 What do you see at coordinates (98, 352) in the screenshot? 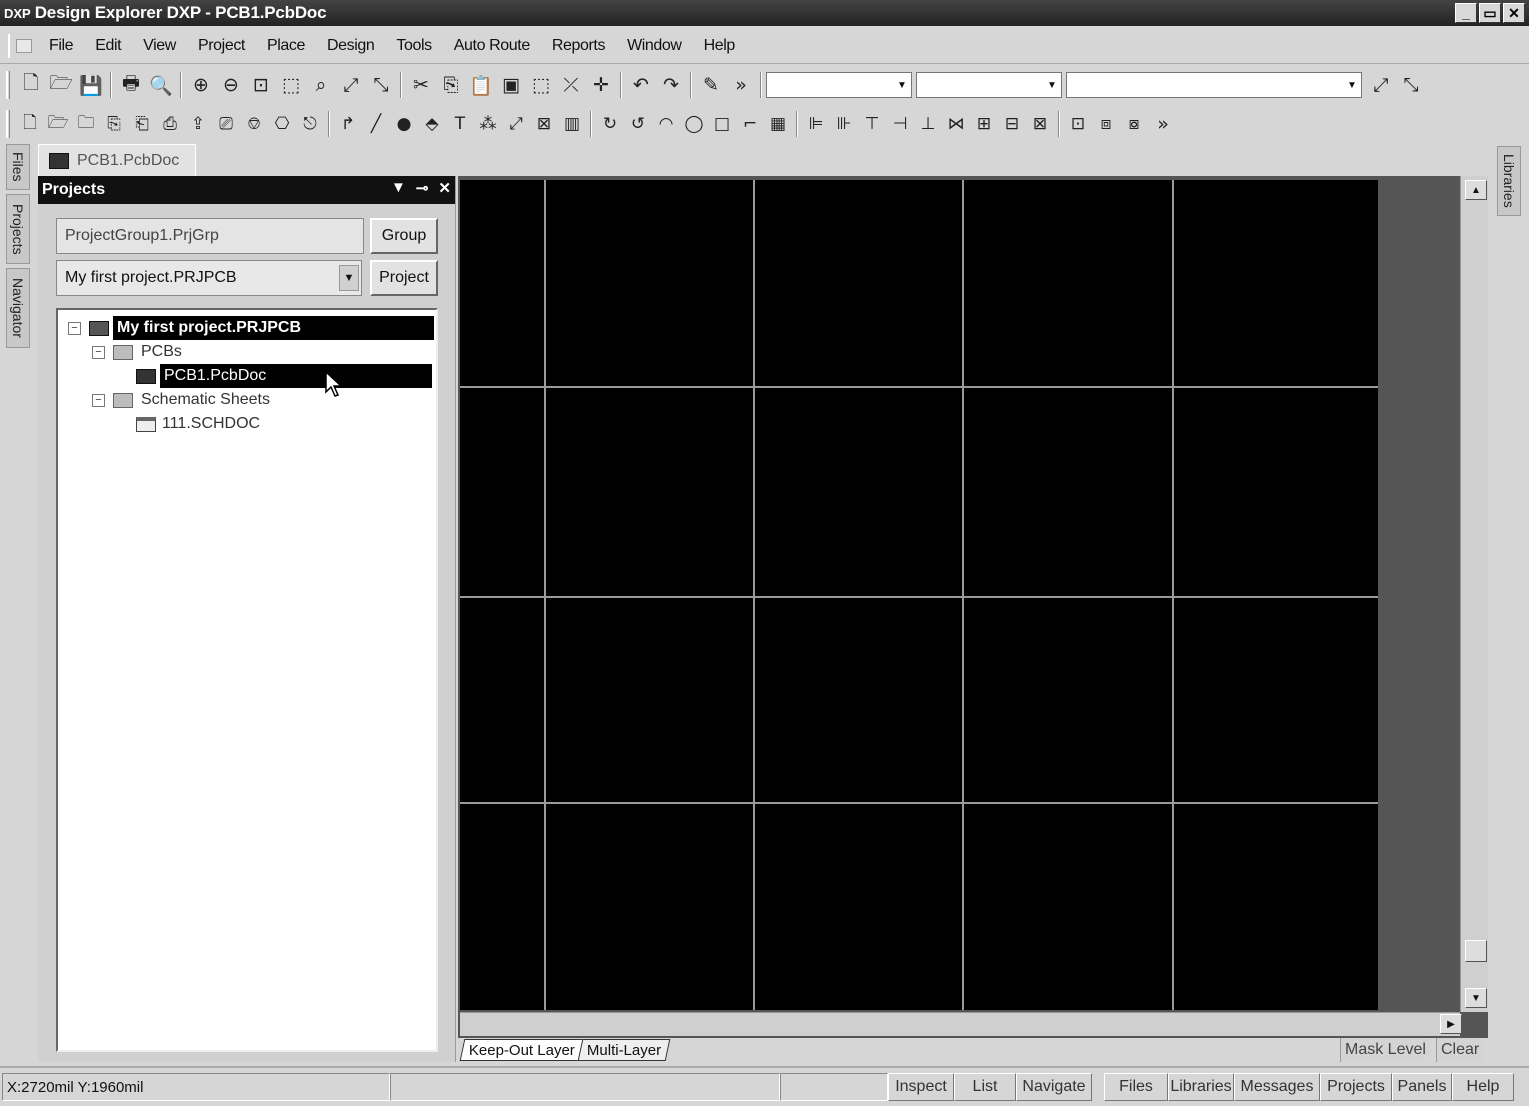
I see `collapse-icon: −` at bounding box center [98, 352].